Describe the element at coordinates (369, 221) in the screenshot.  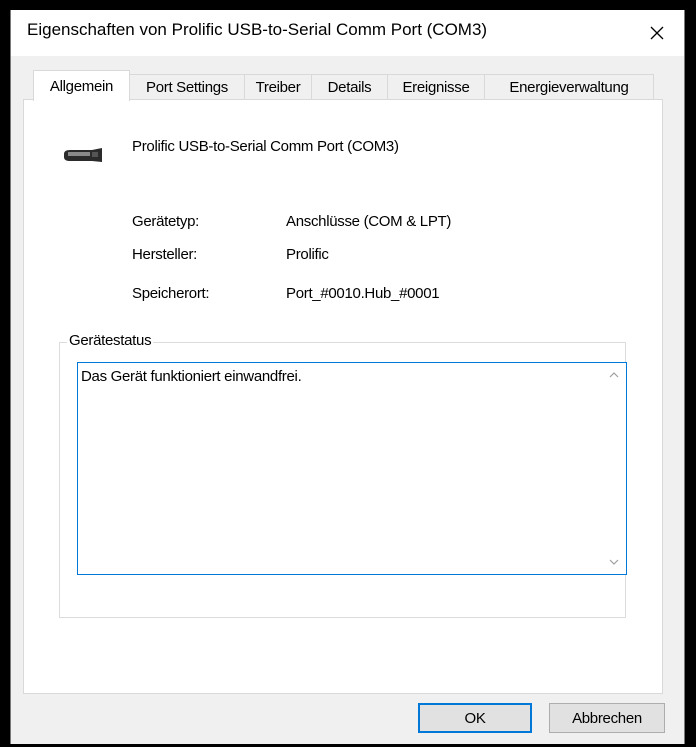
I see `device-type-value: Anschlüsse (COM & LPT)` at that location.